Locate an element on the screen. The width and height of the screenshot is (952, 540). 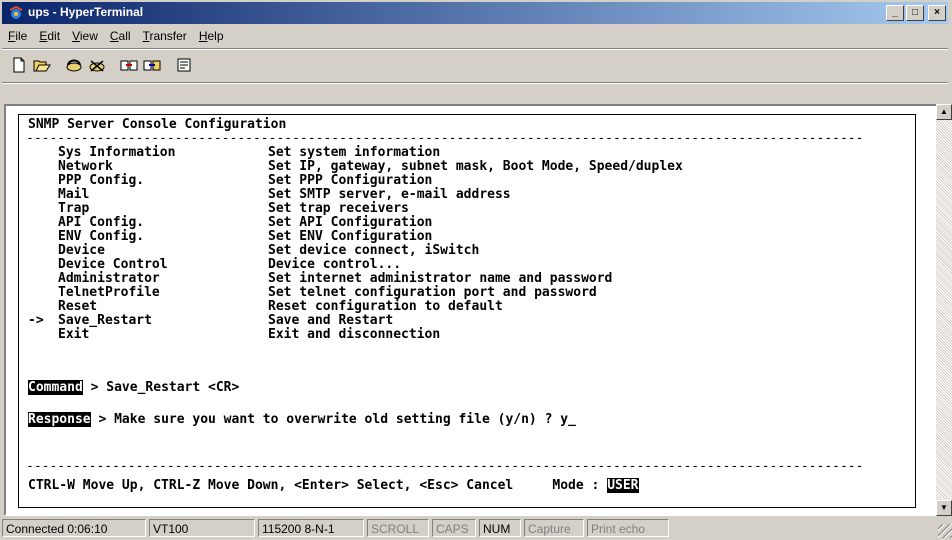
open-icon is located at coordinates (42, 65).